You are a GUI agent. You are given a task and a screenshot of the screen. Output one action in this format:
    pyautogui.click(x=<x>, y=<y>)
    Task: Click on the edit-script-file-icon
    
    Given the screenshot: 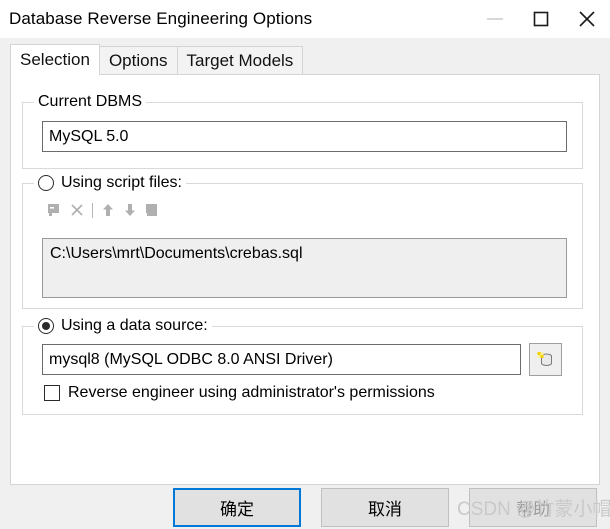 What is the action you would take?
    pyautogui.click(x=151, y=210)
    